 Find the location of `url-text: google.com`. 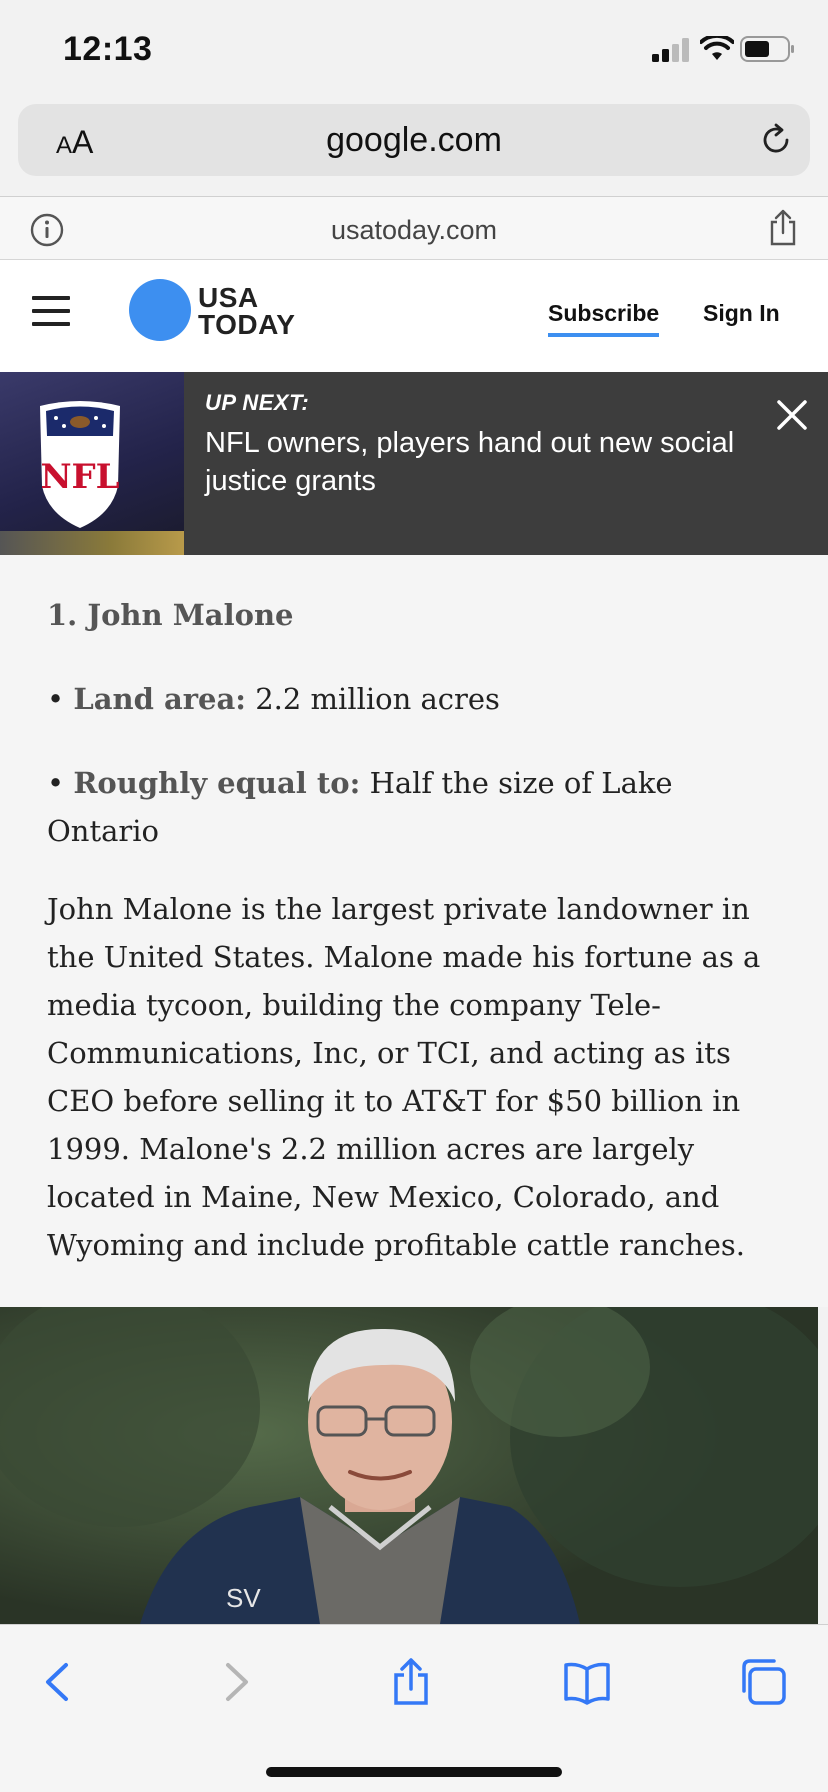

url-text: google.com is located at coordinates (414, 140).